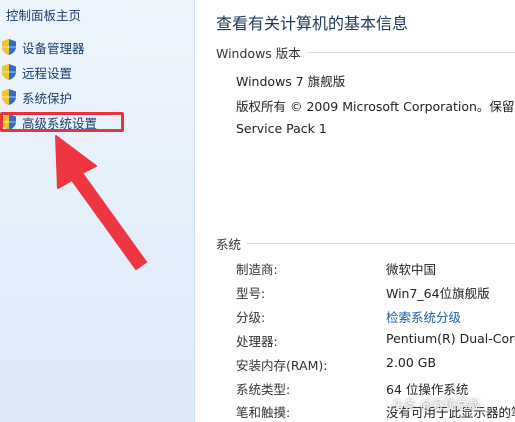 The image size is (515, 422). I want to click on page-title: 查看有关计算机的基本信息, so click(312, 23).